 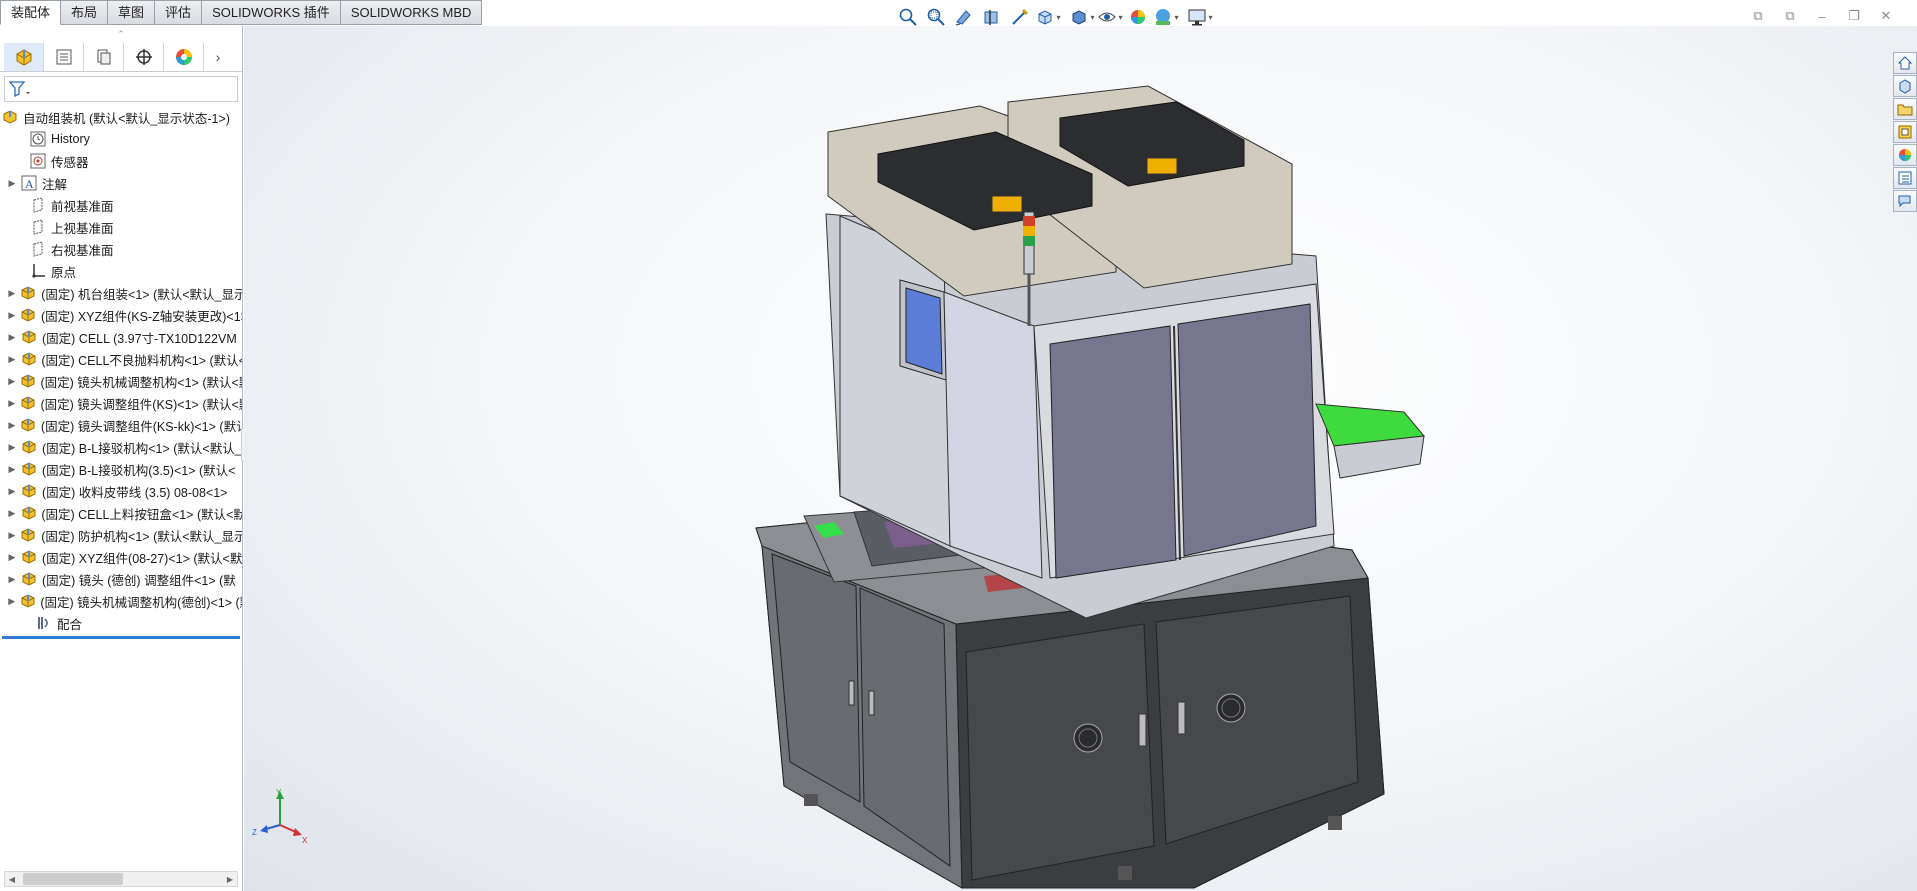 What do you see at coordinates (104, 56) in the screenshot?
I see `configurationmanager-tab-icon` at bounding box center [104, 56].